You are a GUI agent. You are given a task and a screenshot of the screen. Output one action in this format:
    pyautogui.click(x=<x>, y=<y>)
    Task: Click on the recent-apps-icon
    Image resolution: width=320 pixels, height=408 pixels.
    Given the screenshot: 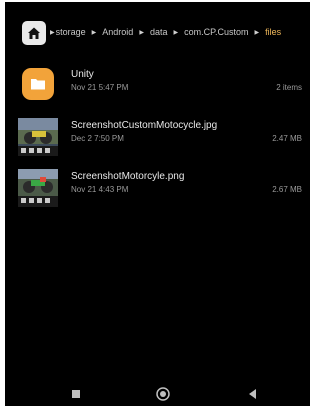 What is the action you would take?
    pyautogui.click(x=76, y=394)
    